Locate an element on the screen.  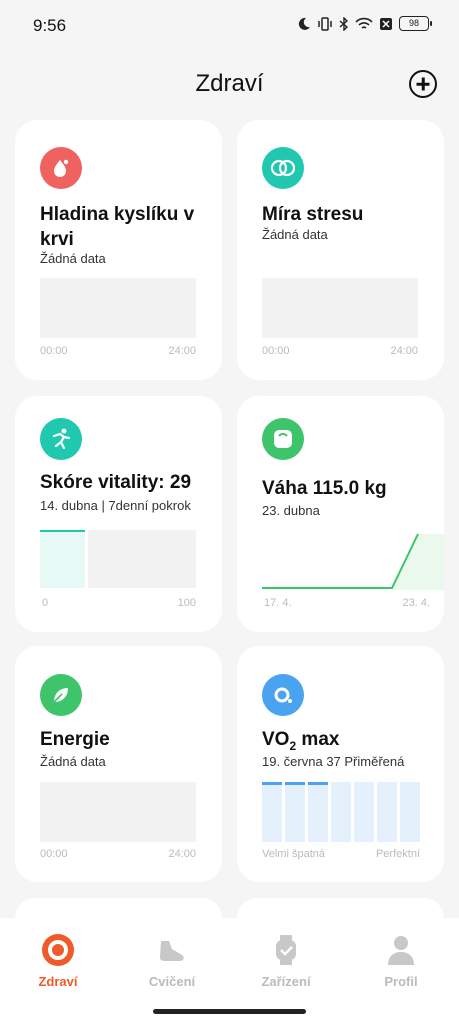
axis-start-label: 17. 4. is located at coordinates (278, 603).